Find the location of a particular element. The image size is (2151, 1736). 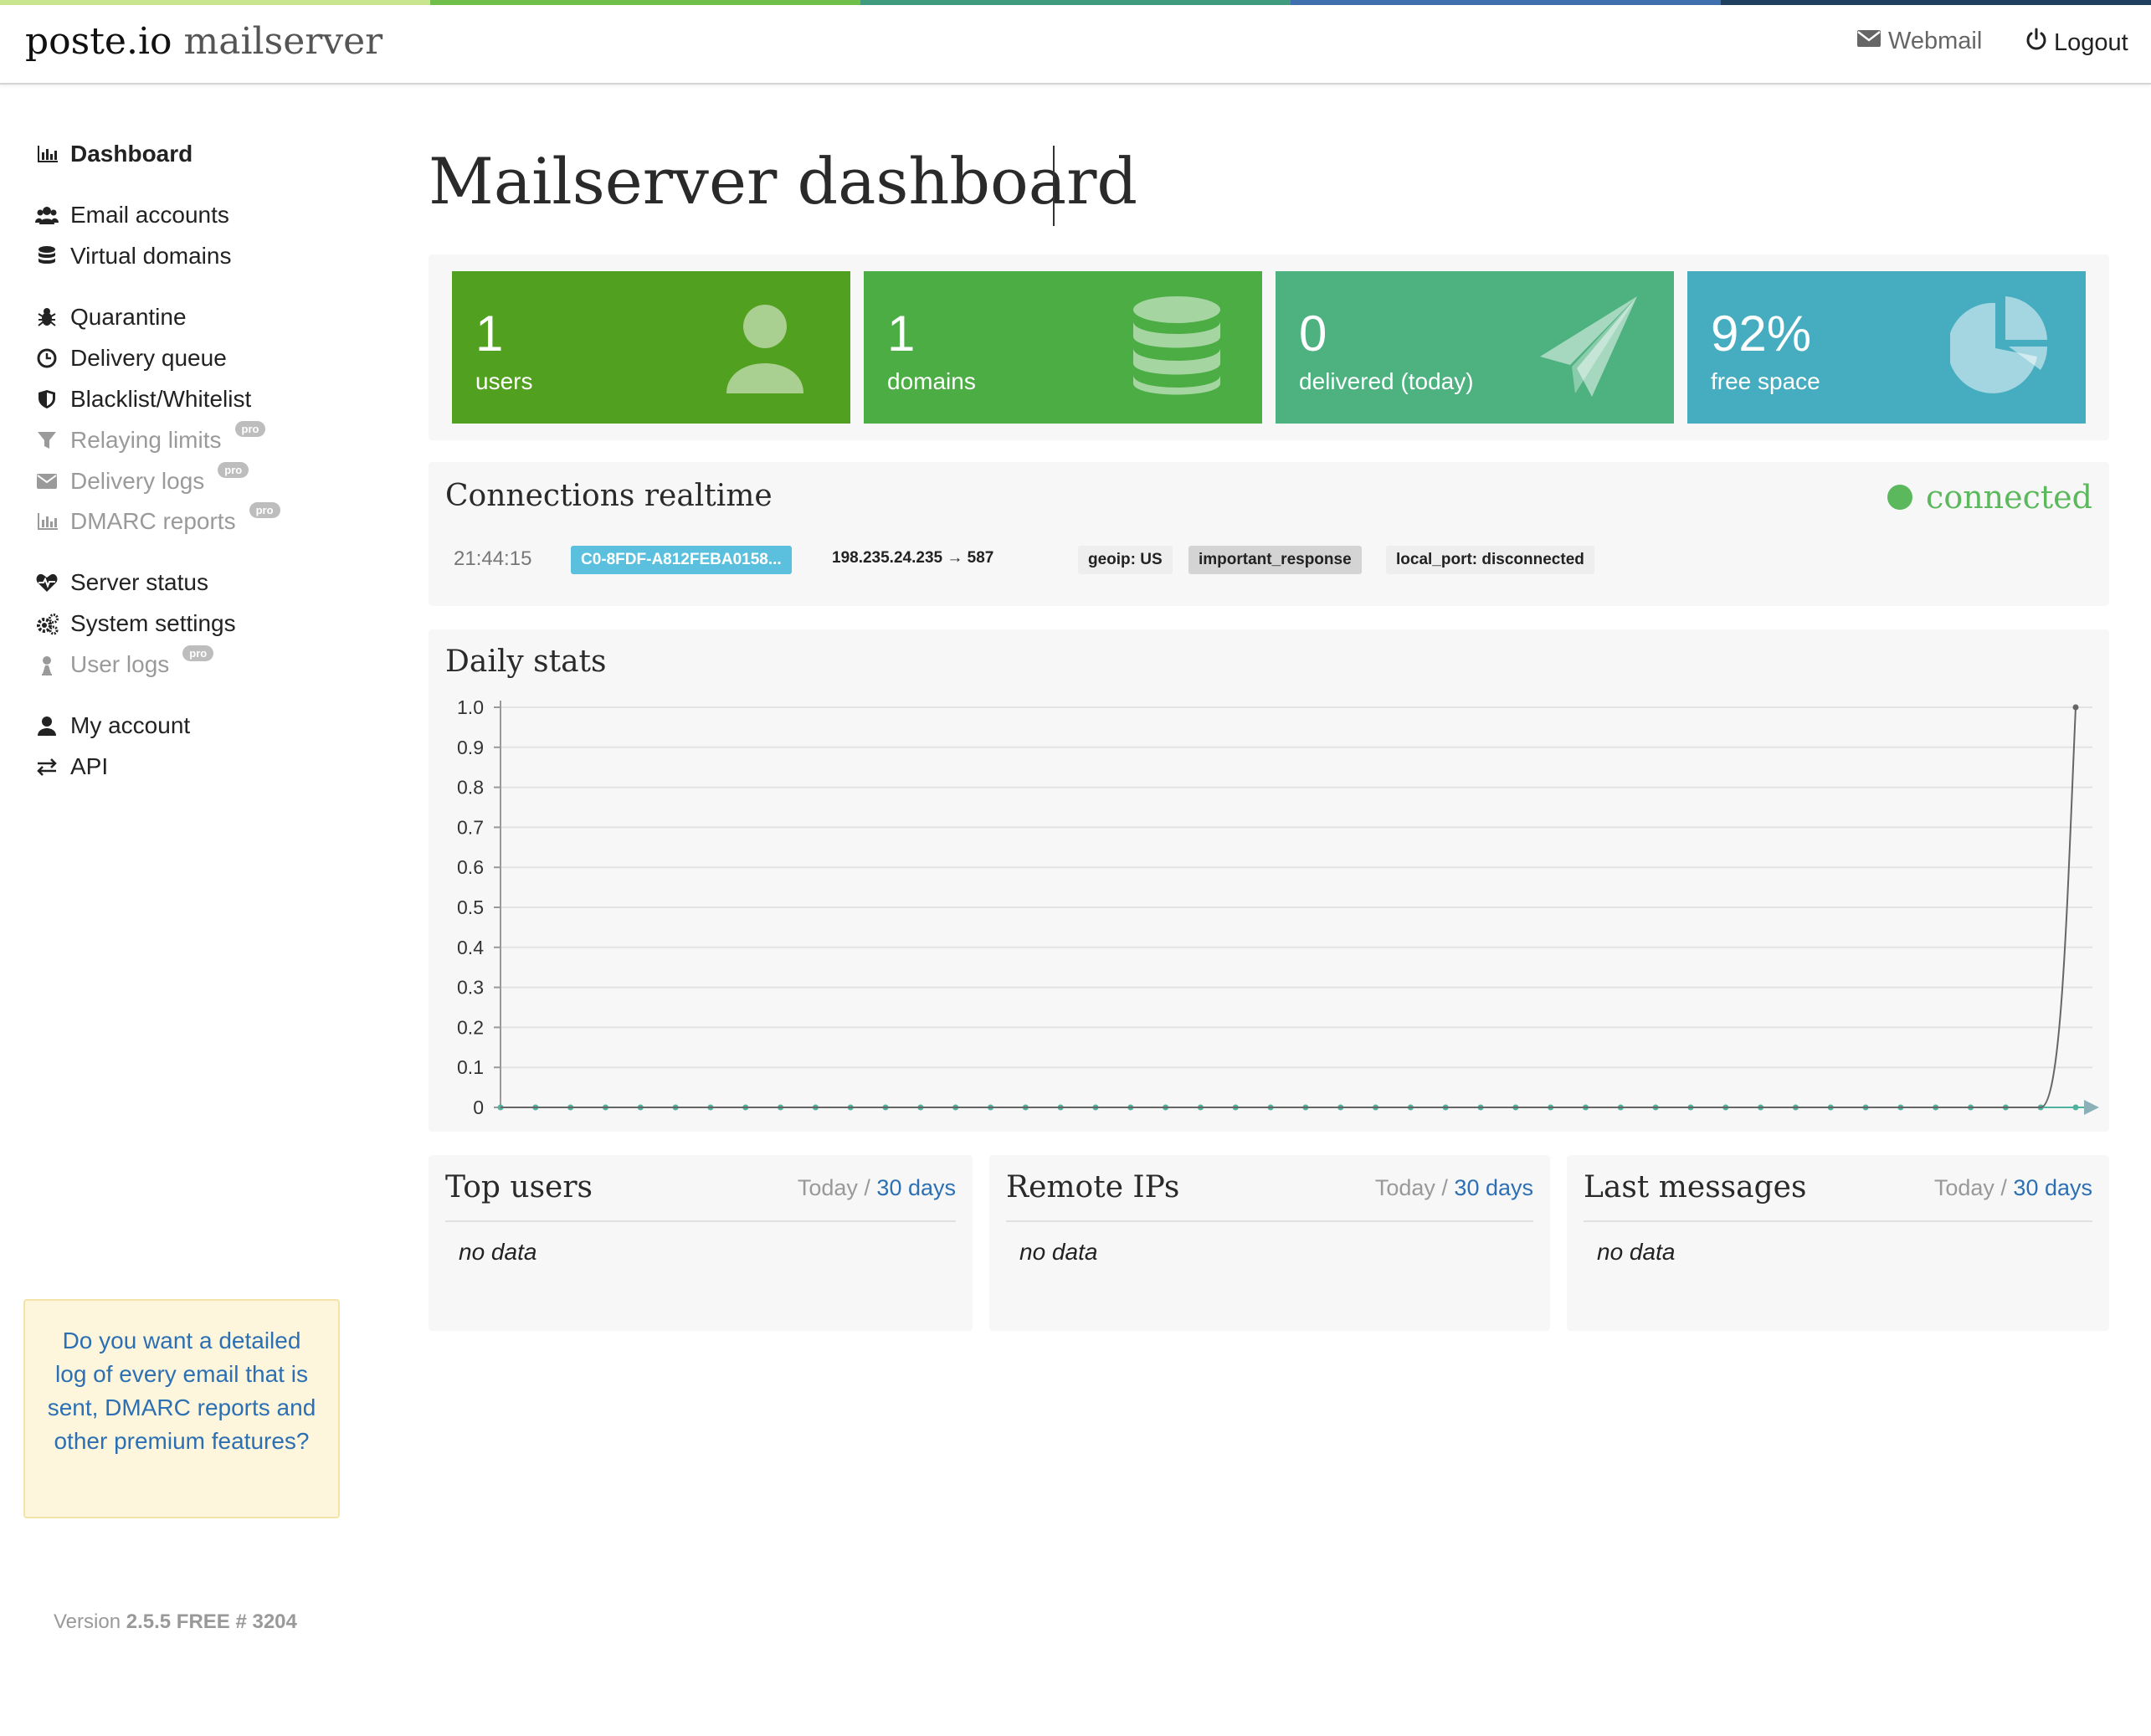

stat-value: 1 is located at coordinates (490, 334).